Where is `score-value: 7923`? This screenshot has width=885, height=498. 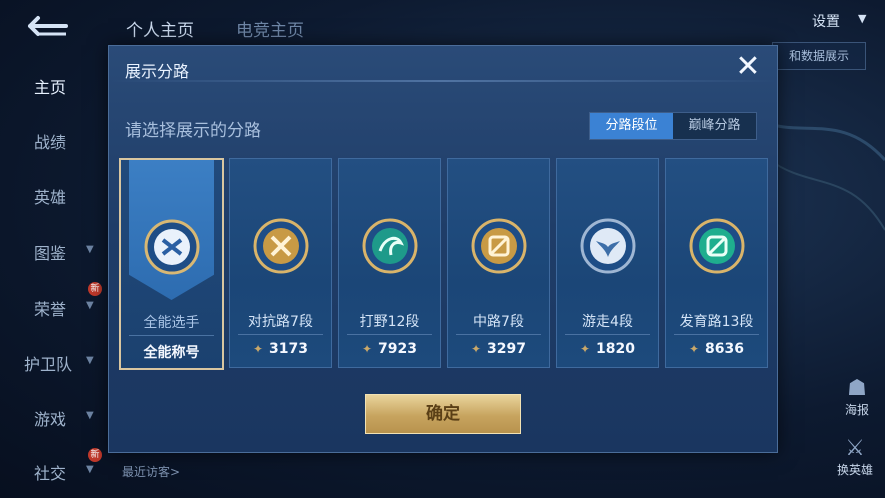 score-value: 7923 is located at coordinates (398, 349).